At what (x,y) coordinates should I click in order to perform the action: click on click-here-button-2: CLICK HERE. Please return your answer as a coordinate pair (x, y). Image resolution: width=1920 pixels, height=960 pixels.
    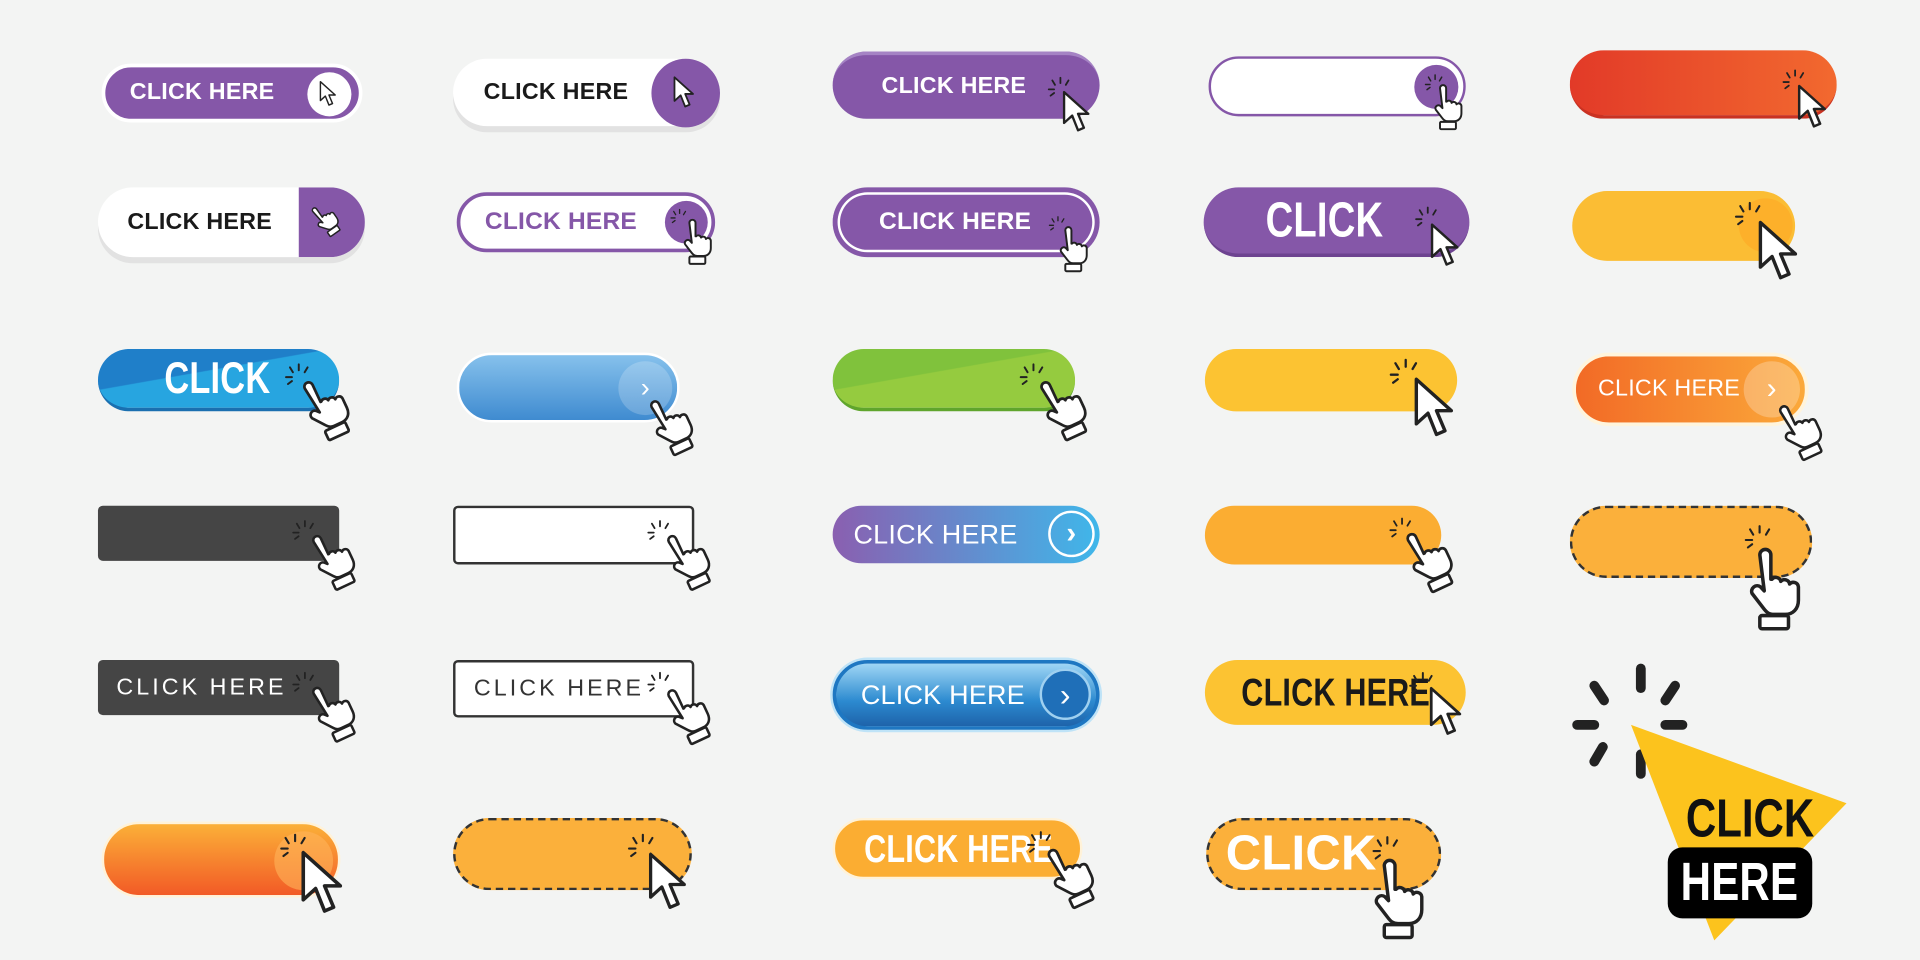
    Looking at the image, I should click on (587, 93).